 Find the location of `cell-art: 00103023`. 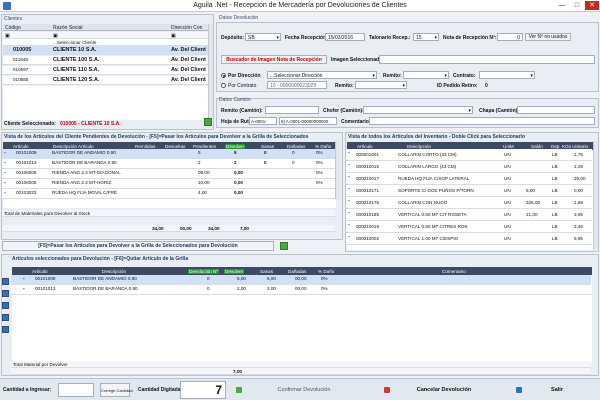

cell-art: 00103023 is located at coordinates (26, 192).